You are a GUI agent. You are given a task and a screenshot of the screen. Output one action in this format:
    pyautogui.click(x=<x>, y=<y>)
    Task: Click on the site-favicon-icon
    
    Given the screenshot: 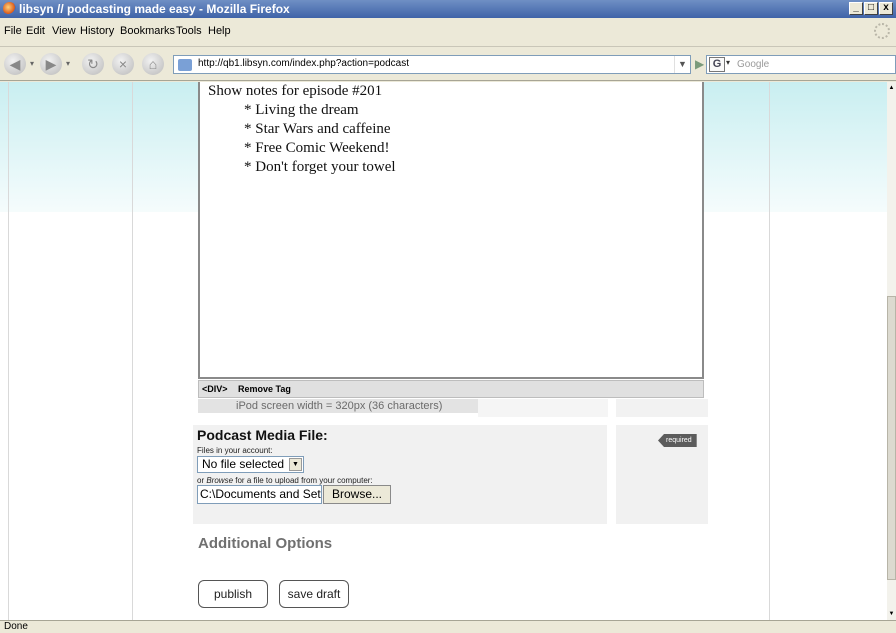 What is the action you would take?
    pyautogui.click(x=185, y=65)
    